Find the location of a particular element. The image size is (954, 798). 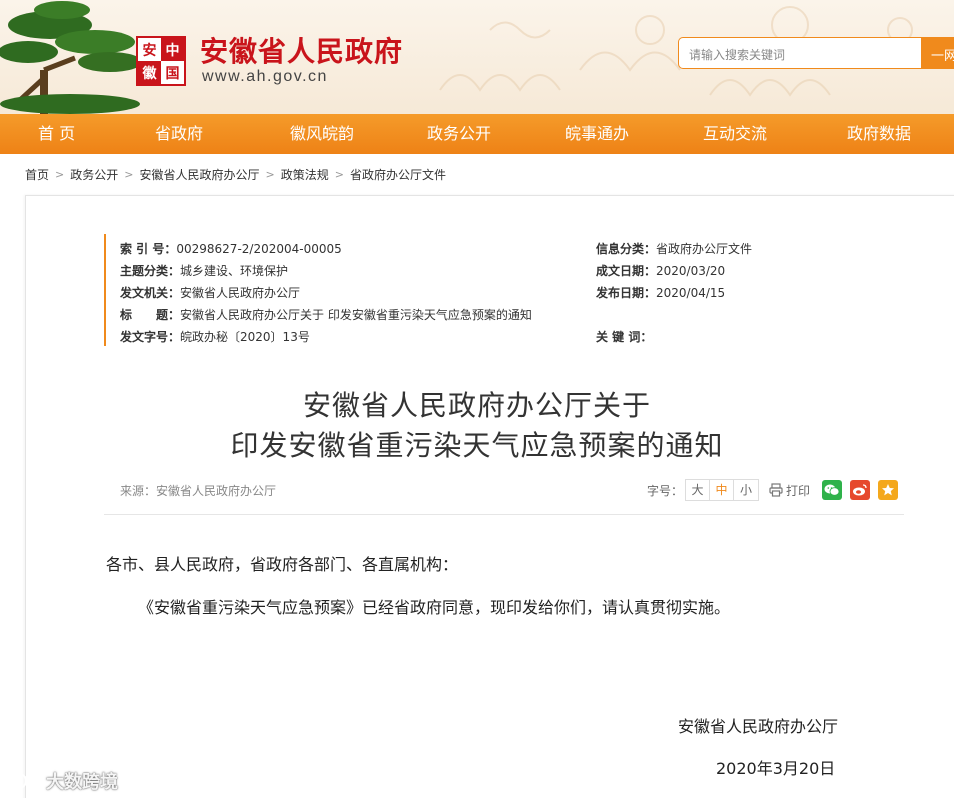

document-salutation: 各市、县人民政府，省政府各部门、各直属机构： is located at coordinates (282, 564).